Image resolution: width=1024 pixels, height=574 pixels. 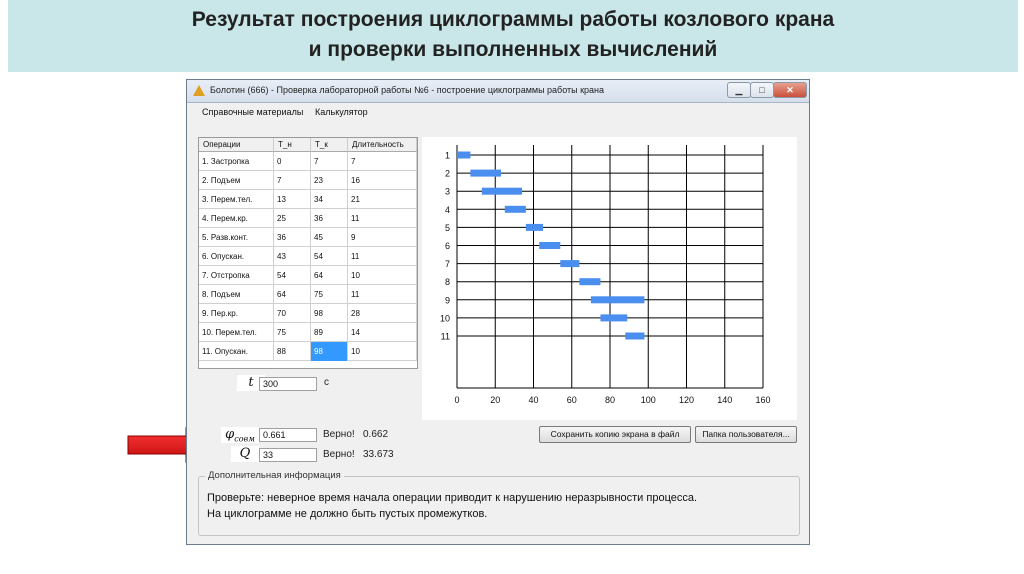 What do you see at coordinates (274, 475) in the screenshot?
I see `additional-info-title: Дополнительная информация` at bounding box center [274, 475].